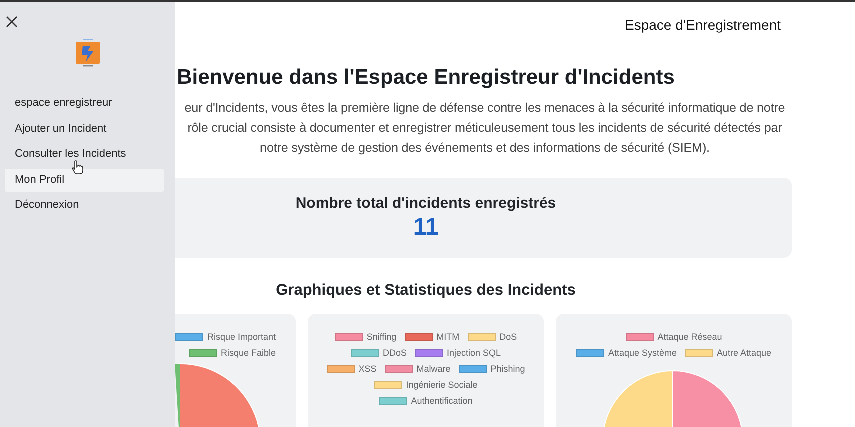  I want to click on legend-label: Malware, so click(433, 369).